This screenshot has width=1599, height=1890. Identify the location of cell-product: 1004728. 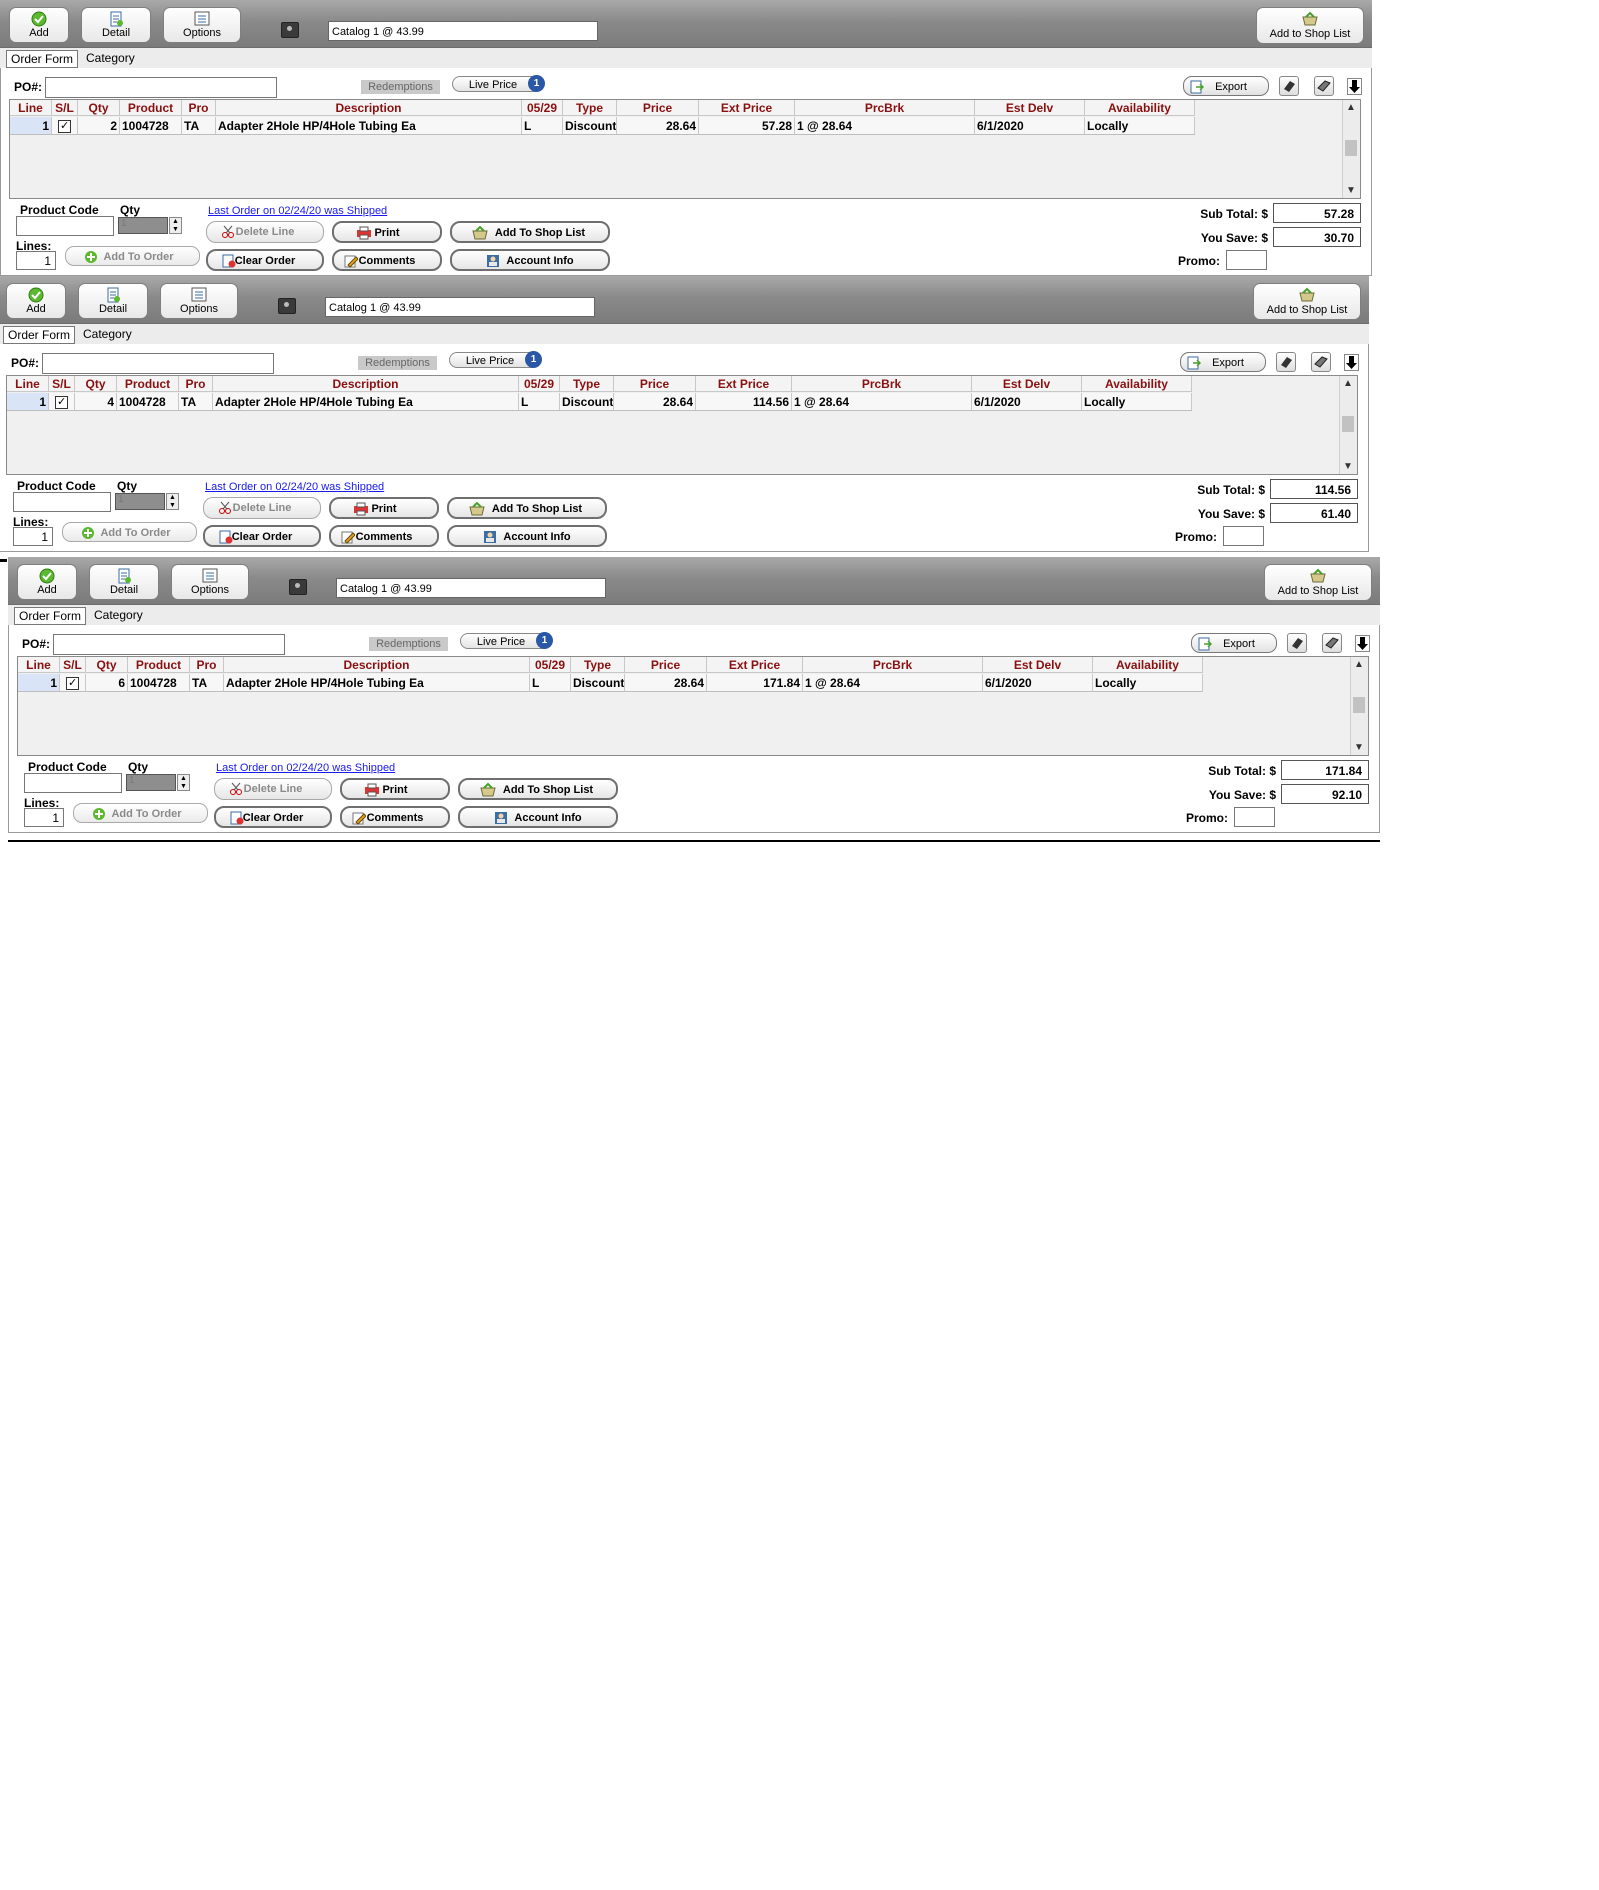
(148, 402).